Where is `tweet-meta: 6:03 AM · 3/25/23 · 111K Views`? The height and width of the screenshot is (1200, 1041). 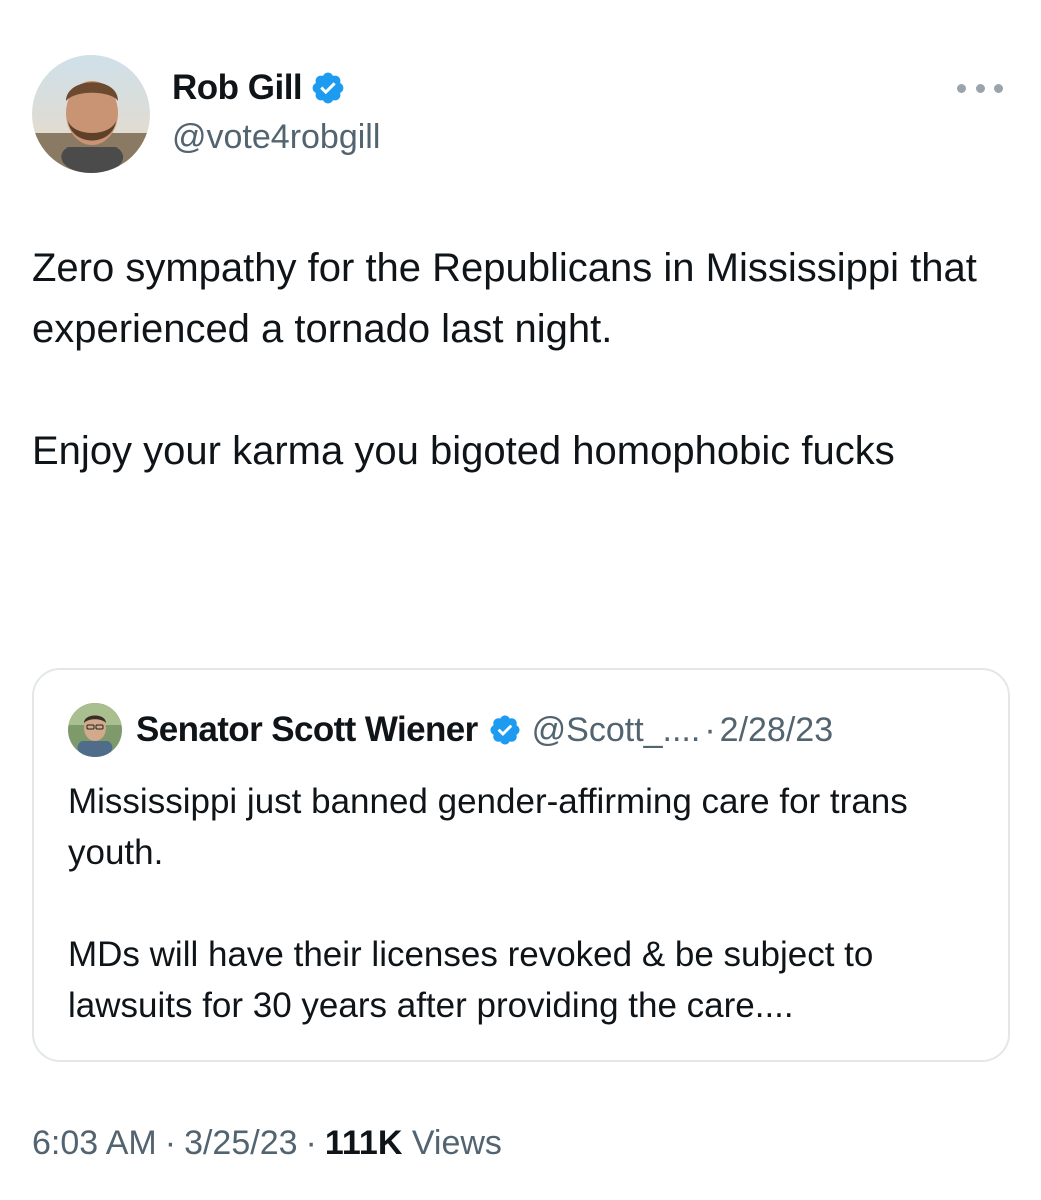
tweet-meta: 6:03 AM · 3/25/23 · 111K Views is located at coordinates (267, 1143).